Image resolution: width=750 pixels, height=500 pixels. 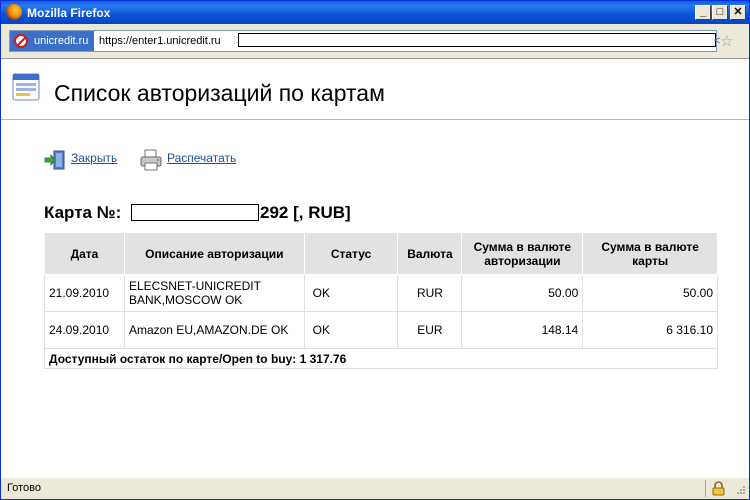 What do you see at coordinates (84, 330) in the screenshot?
I see `cell-date: 24.09.2010` at bounding box center [84, 330].